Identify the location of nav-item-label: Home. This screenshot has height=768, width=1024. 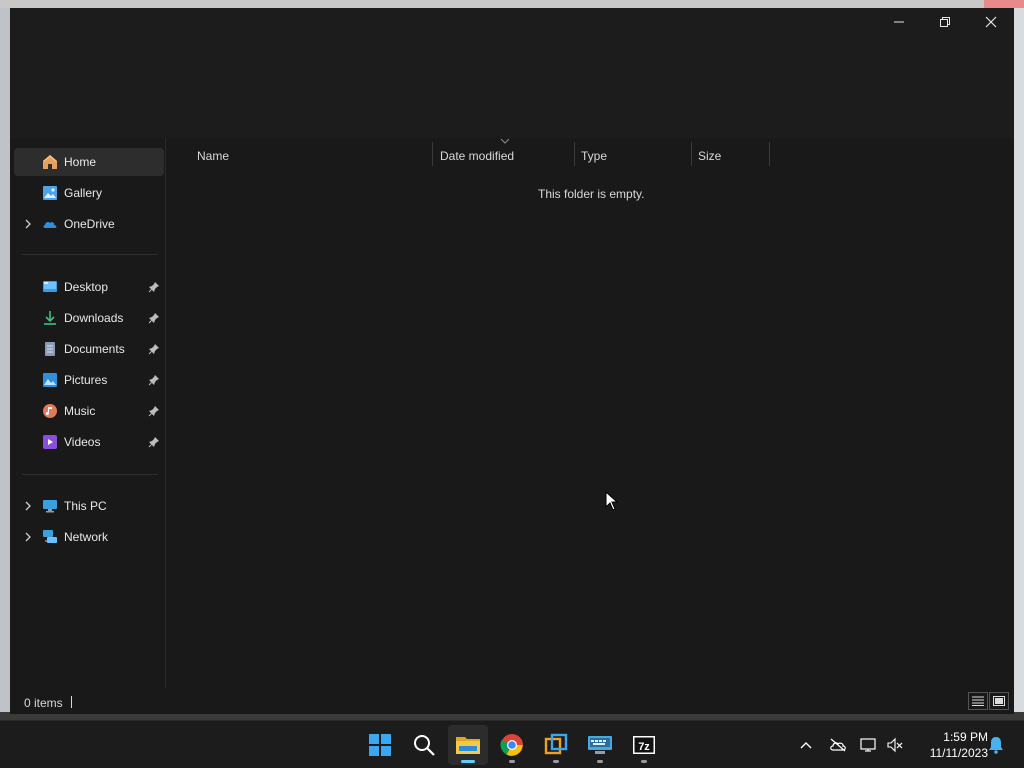
(80, 162).